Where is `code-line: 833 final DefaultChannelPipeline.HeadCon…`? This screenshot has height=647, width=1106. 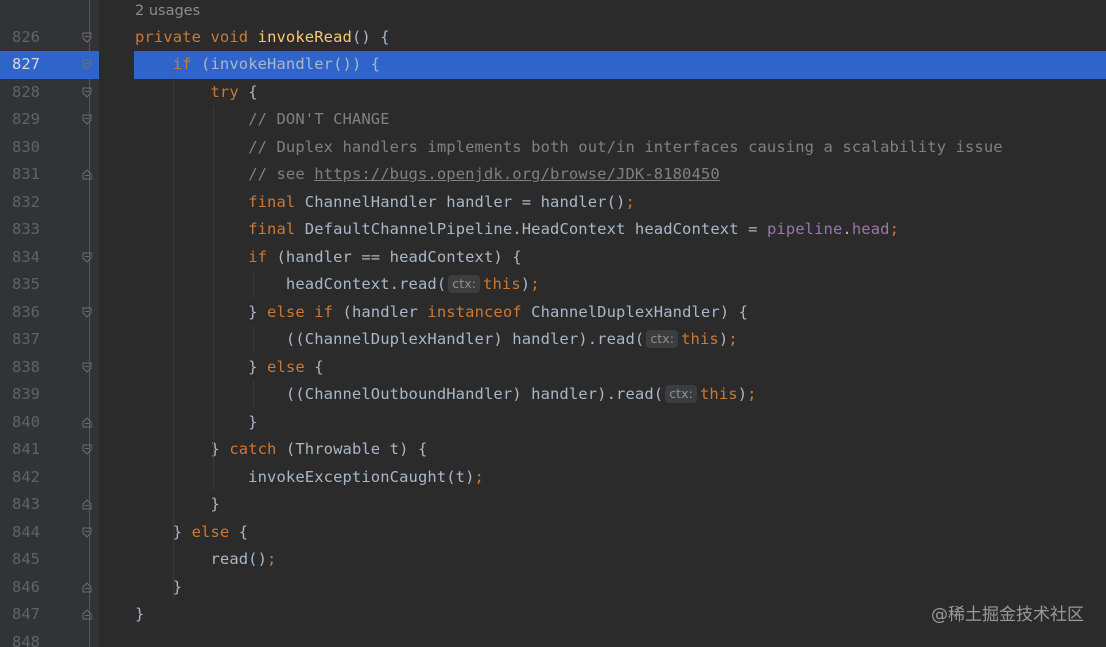 code-line: 833 final DefaultChannelPipeline.HeadCon… is located at coordinates (553, 230).